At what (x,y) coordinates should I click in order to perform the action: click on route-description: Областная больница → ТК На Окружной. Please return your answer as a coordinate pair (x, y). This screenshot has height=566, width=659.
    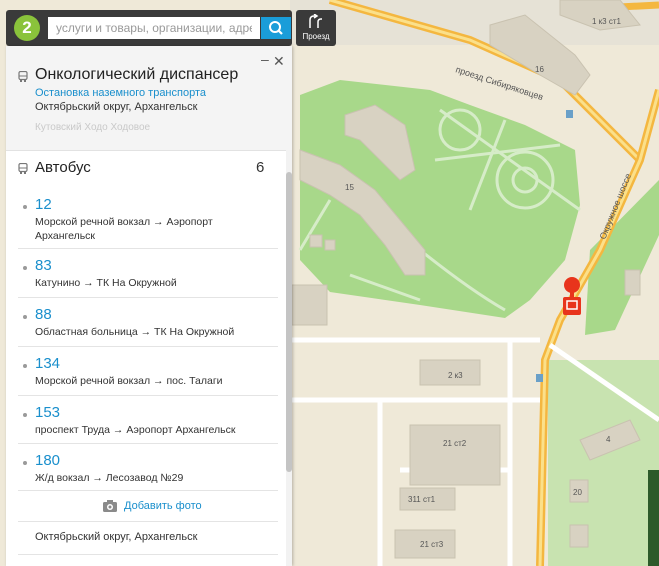
    Looking at the image, I should click on (135, 332).